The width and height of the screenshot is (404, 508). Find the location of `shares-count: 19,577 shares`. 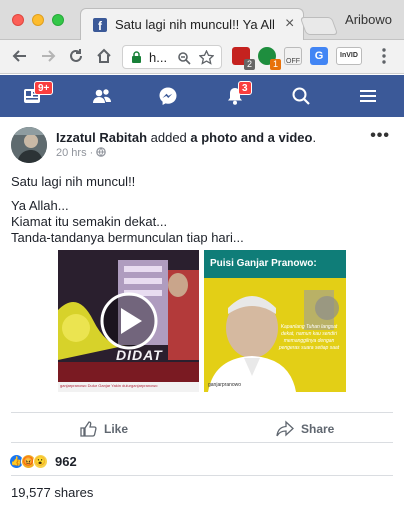

shares-count: 19,577 shares is located at coordinates (52, 492).